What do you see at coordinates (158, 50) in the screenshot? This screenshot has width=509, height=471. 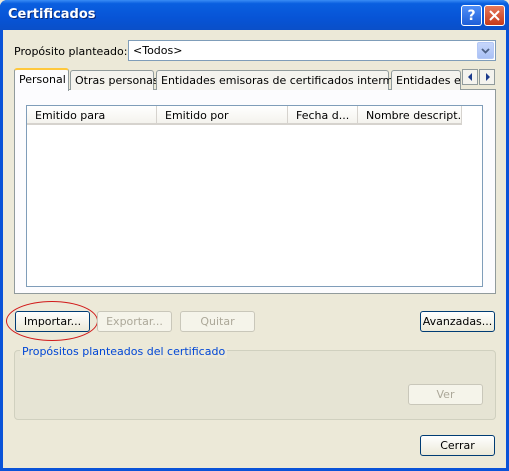 I see `purpose-selected-value: <Todos>` at bounding box center [158, 50].